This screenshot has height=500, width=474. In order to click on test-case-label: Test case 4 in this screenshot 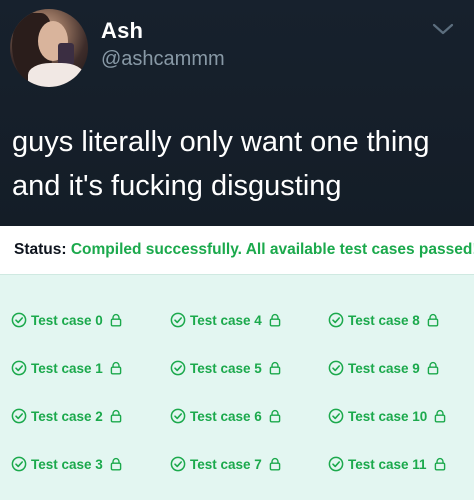, I will do `click(226, 320)`.